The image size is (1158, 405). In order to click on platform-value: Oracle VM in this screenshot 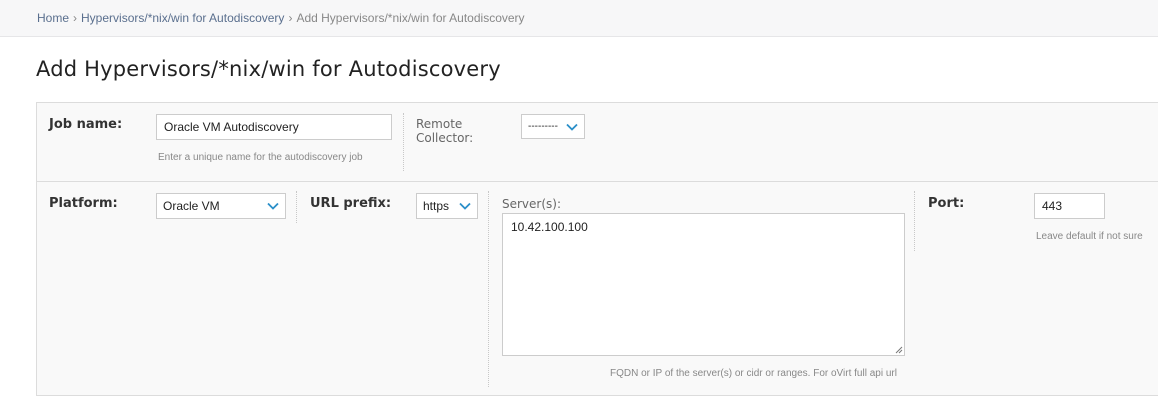, I will do `click(191, 206)`.